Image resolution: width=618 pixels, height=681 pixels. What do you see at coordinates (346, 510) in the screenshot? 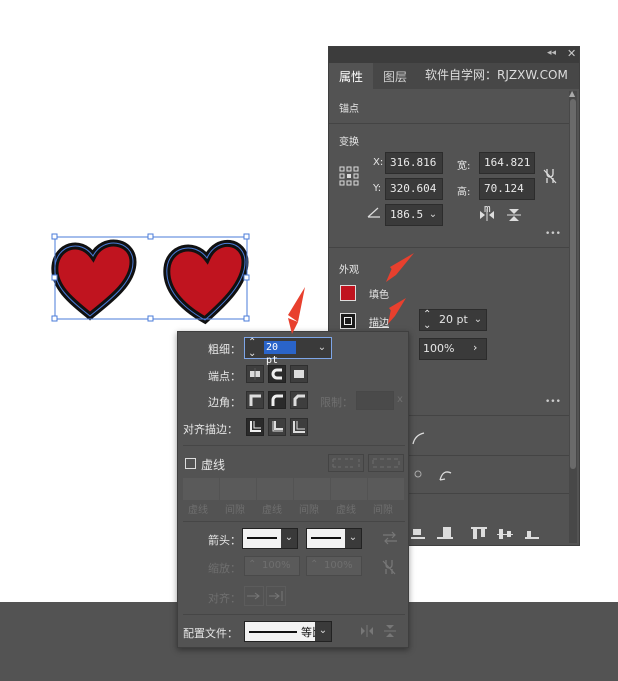
I see `dash-col-3: 虚线` at bounding box center [346, 510].